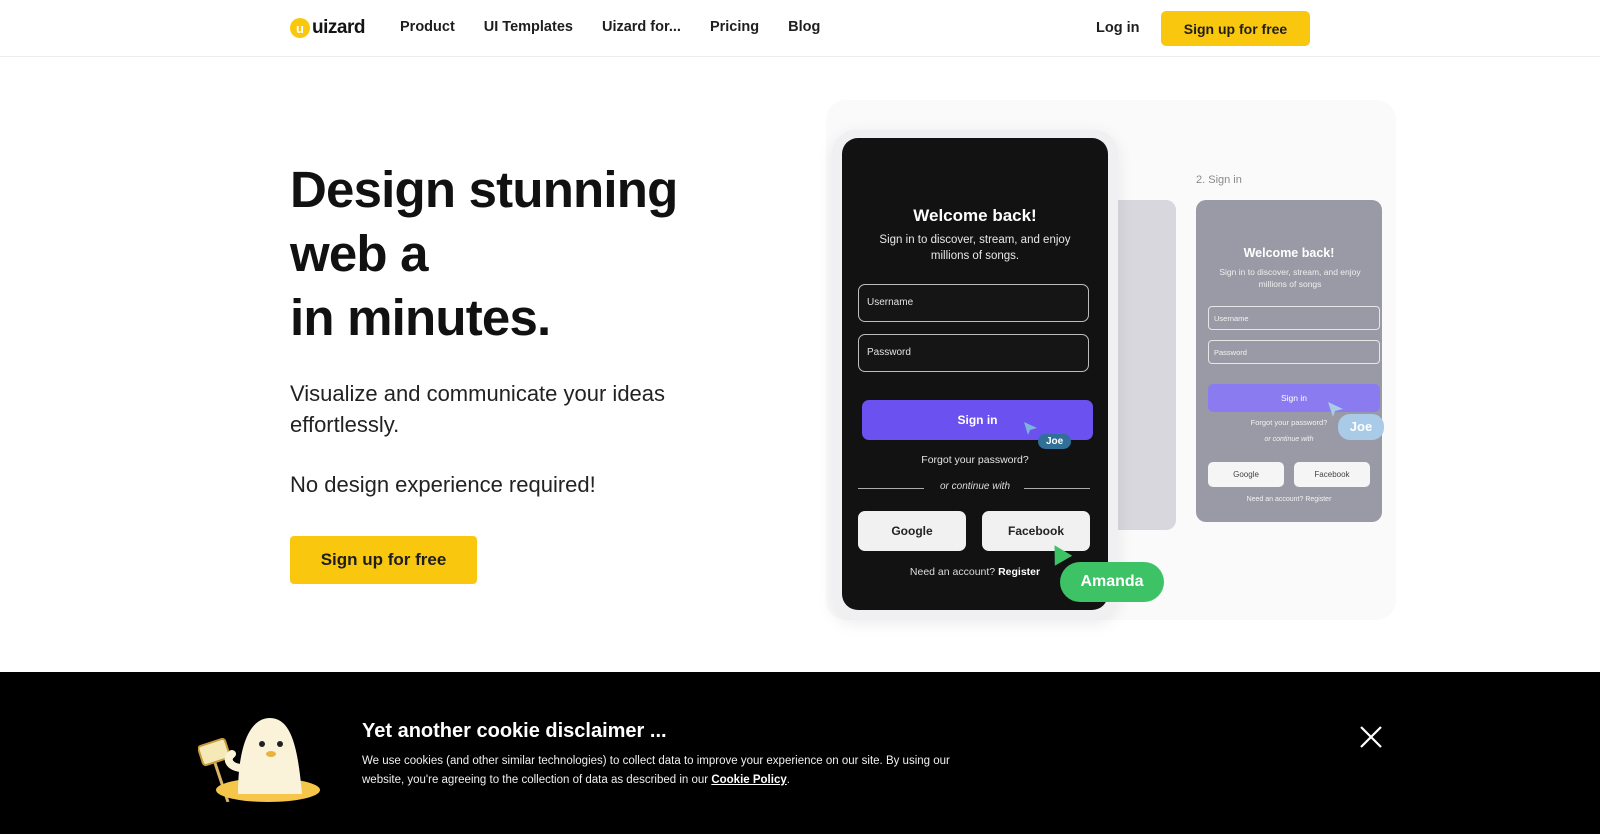 The image size is (1600, 834). What do you see at coordinates (338, 27) in the screenshot?
I see `logo-wordmark: uizard` at bounding box center [338, 27].